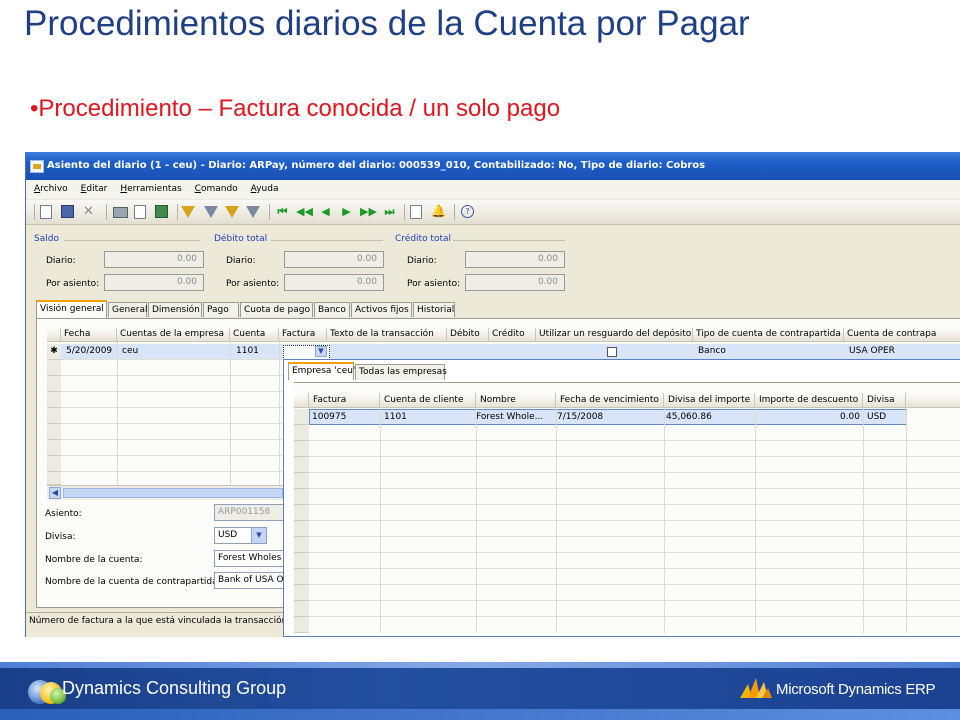 The height and width of the screenshot is (720, 960). I want to click on lookup-col-cuenta-cliente: Cuenta de cliente, so click(428, 400).